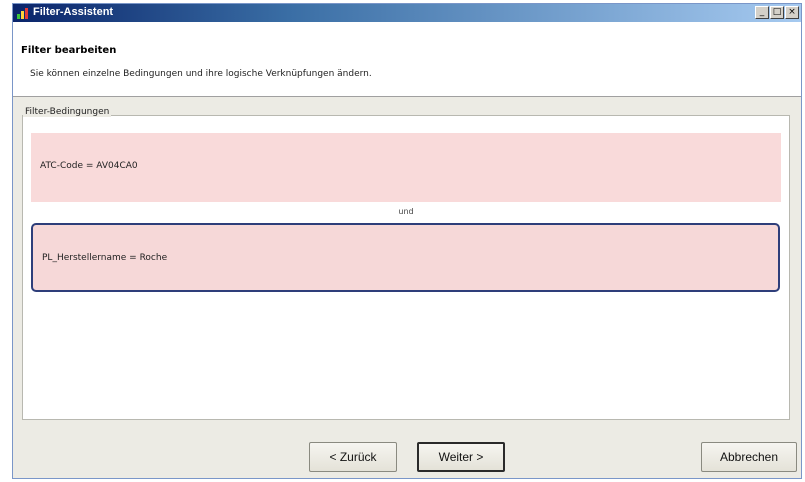 The height and width of the screenshot is (482, 805). Describe the element at coordinates (461, 457) in the screenshot. I see `next-button: Weiter >` at that location.